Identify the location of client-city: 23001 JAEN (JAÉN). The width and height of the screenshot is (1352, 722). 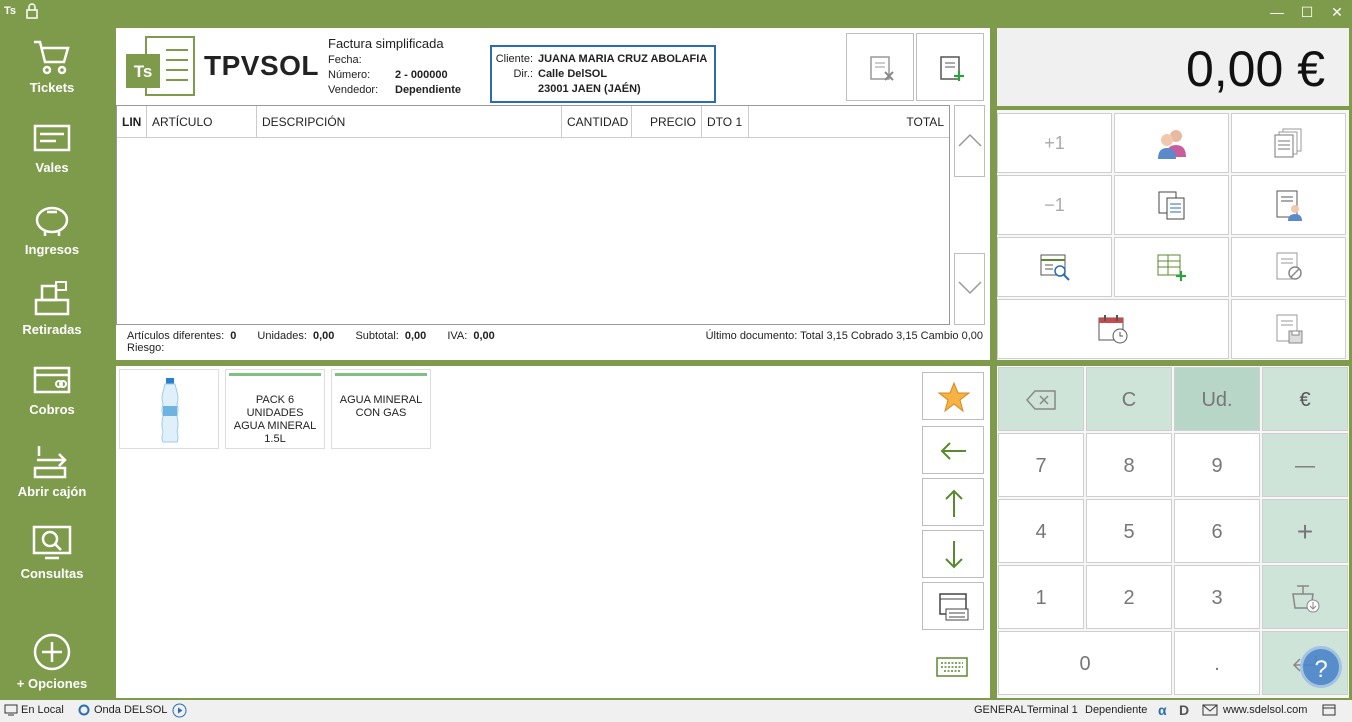
(589, 89).